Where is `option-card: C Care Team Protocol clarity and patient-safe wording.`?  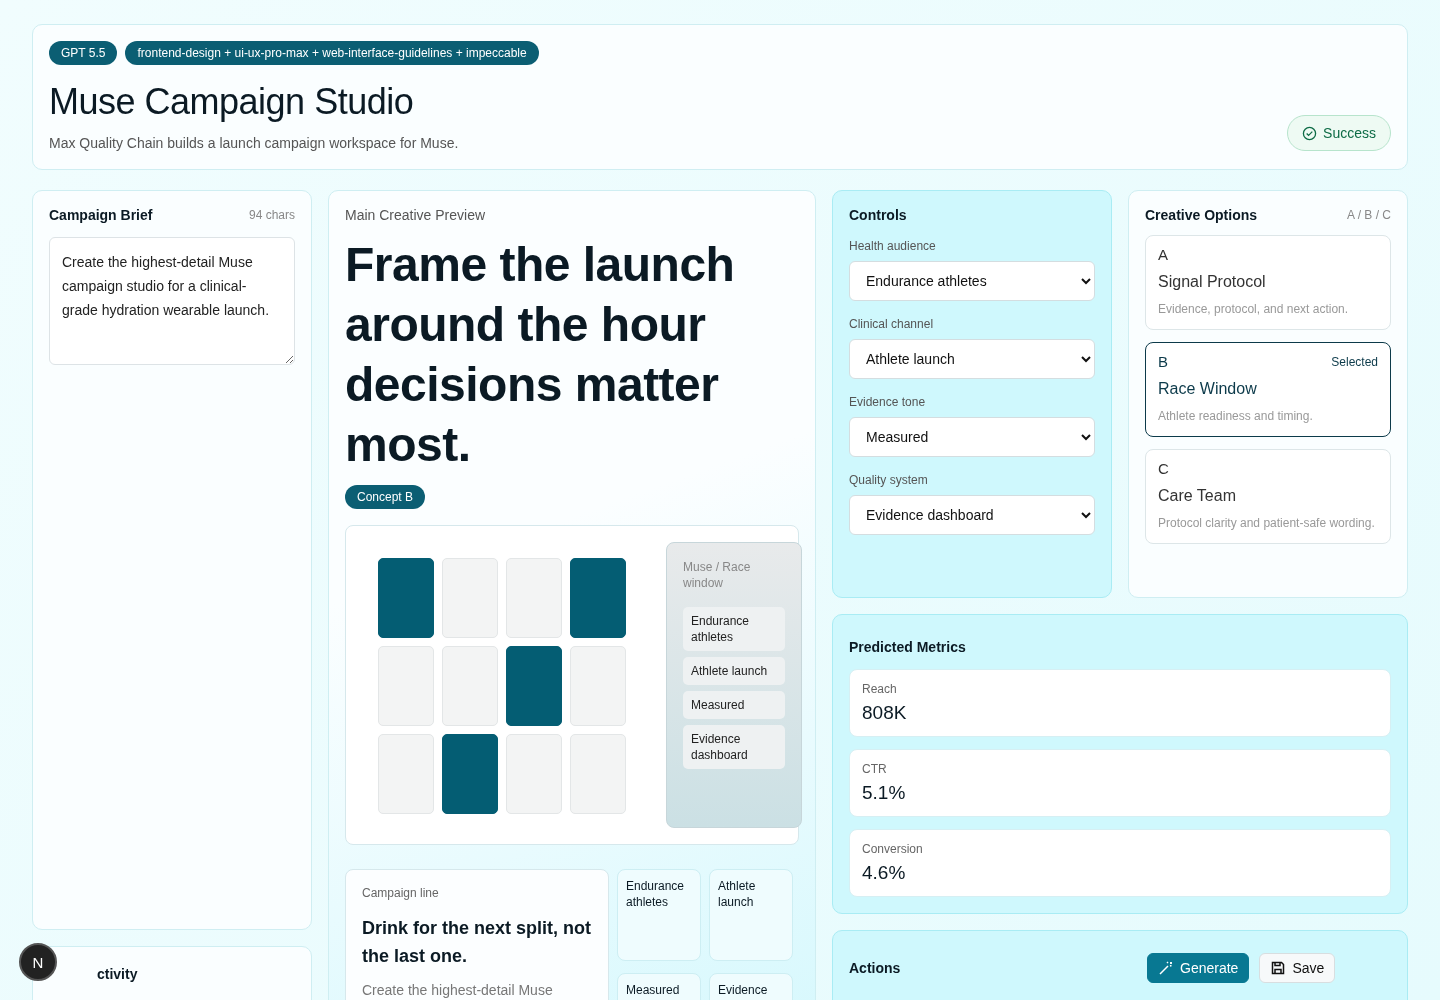 option-card: C Care Team Protocol clarity and patient-safe wording. is located at coordinates (1268, 496).